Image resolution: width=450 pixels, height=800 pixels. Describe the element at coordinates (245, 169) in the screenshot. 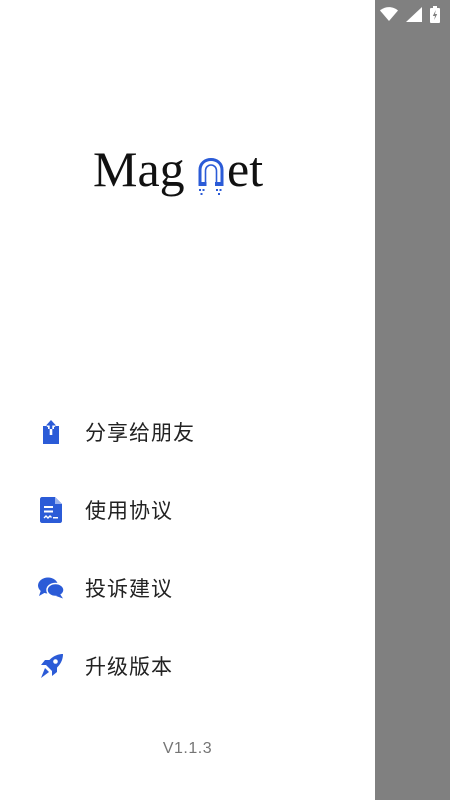

I see `svg-text: et` at that location.